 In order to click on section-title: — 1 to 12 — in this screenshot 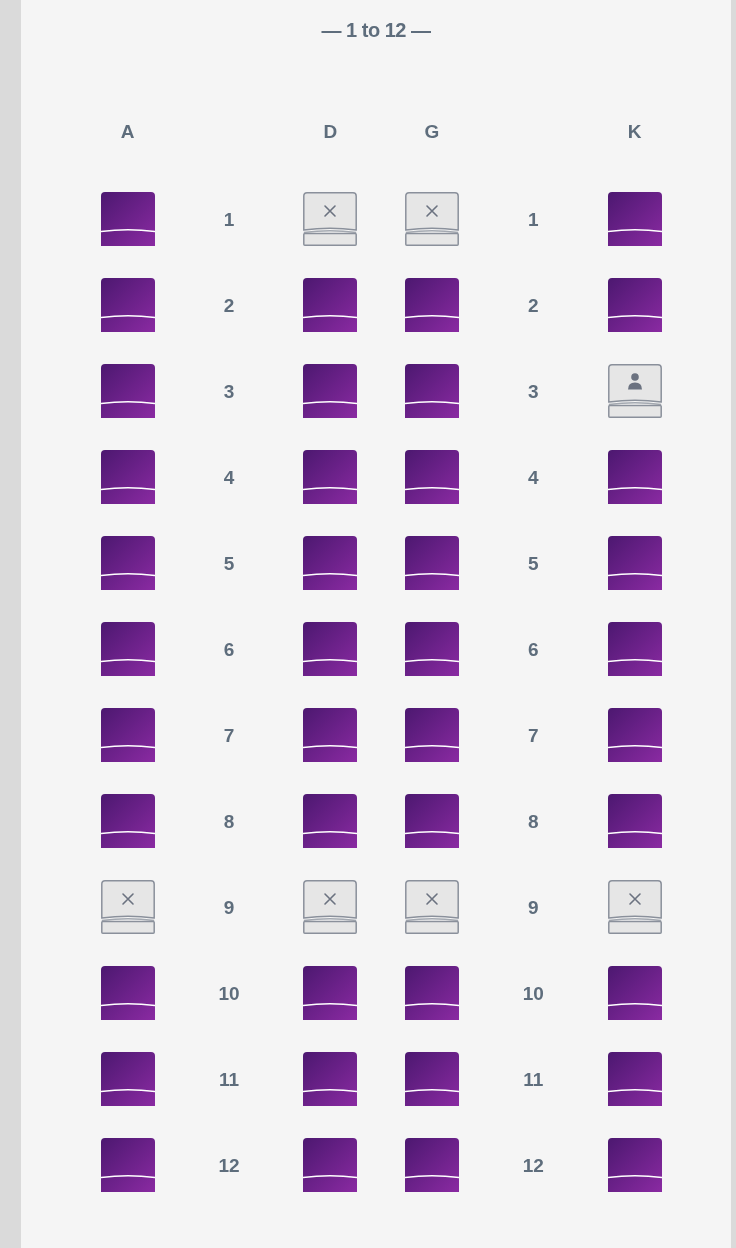, I will do `click(376, 30)`.